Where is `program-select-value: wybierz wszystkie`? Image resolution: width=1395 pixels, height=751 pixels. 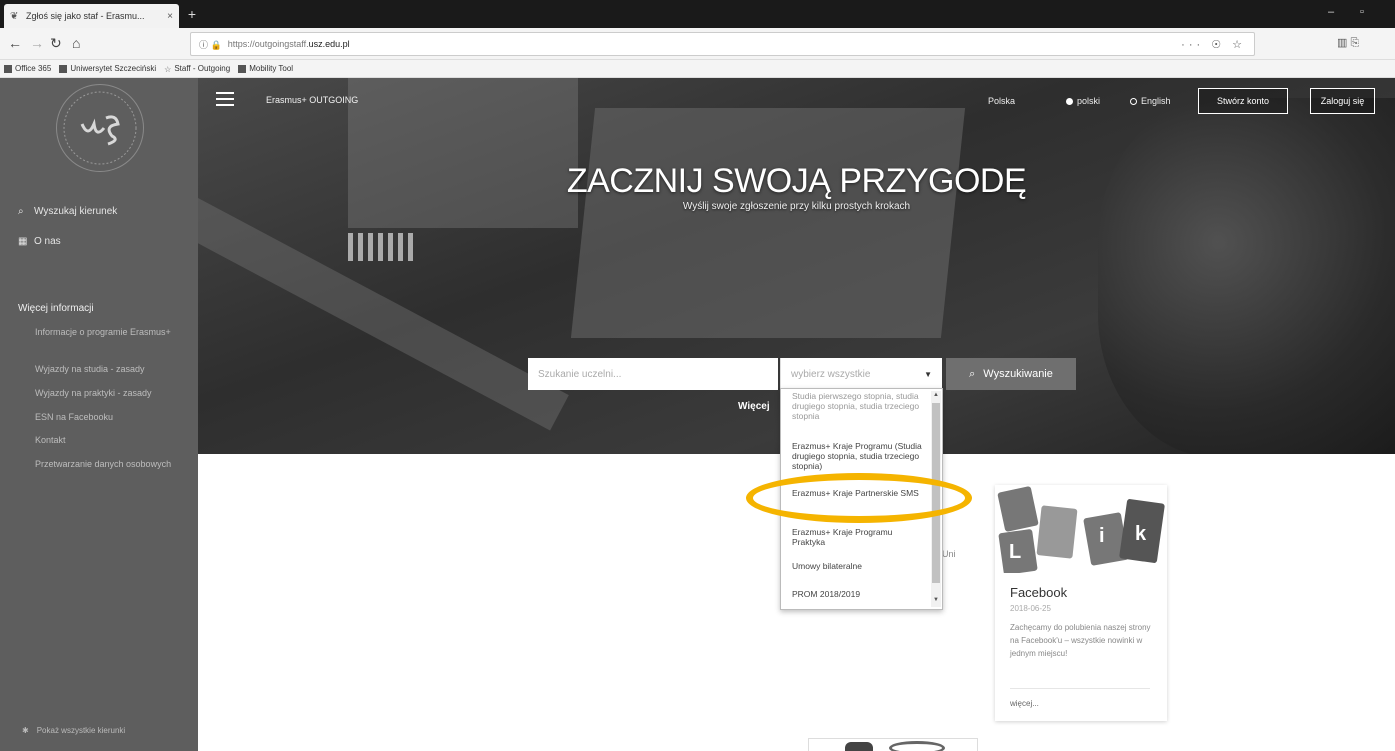
program-select-value: wybierz wszystkie is located at coordinates (831, 374).